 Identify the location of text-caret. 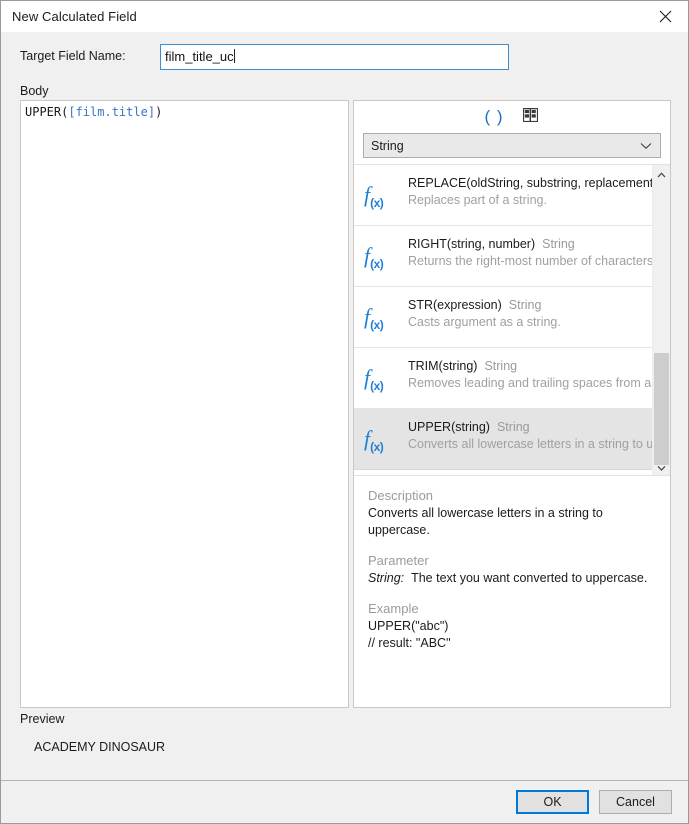
(234, 56).